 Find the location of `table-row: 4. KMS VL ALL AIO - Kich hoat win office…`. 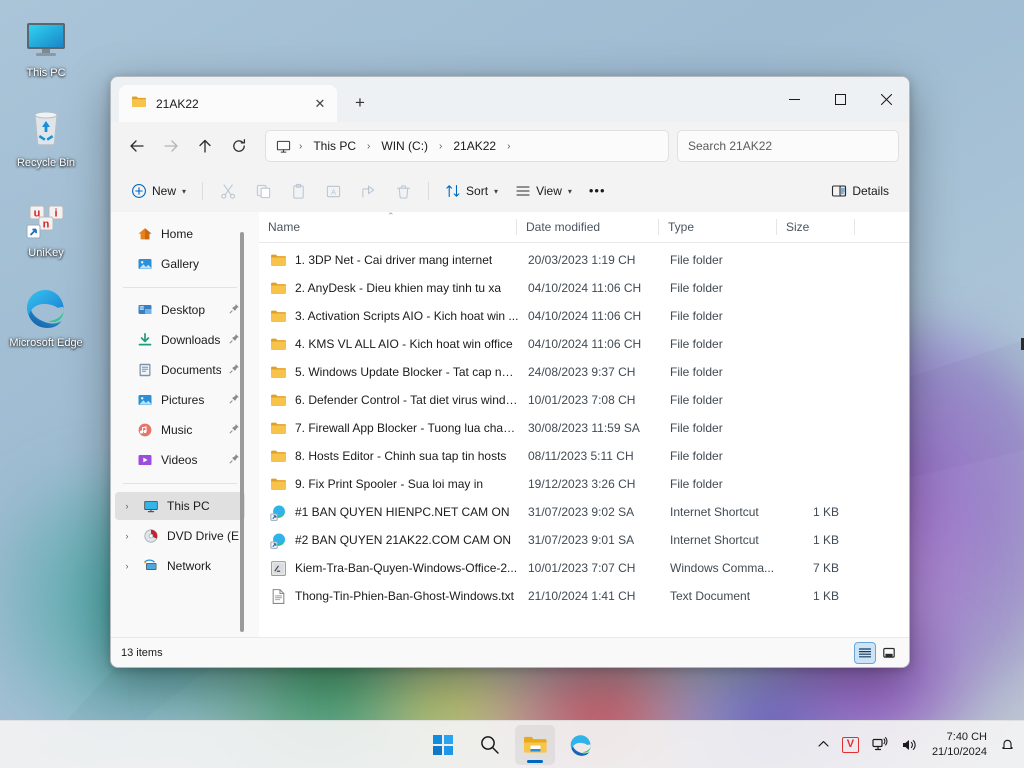

table-row: 4. KMS VL ALL AIO - Kich hoat win office… is located at coordinates (584, 344).